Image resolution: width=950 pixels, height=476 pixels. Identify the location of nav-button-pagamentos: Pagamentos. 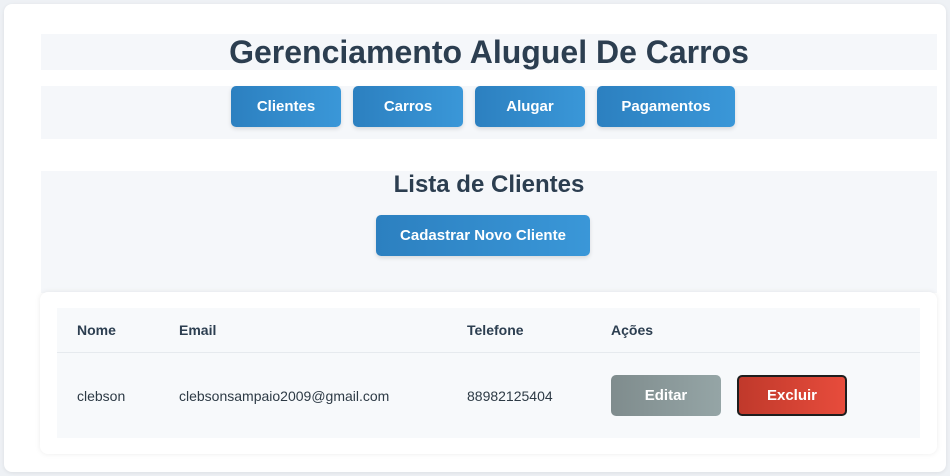
(666, 106).